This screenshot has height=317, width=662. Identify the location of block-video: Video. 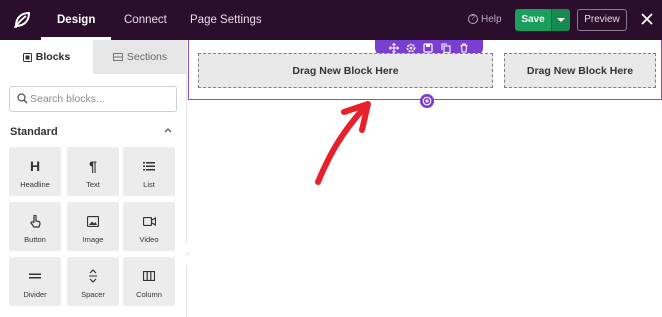
(149, 226).